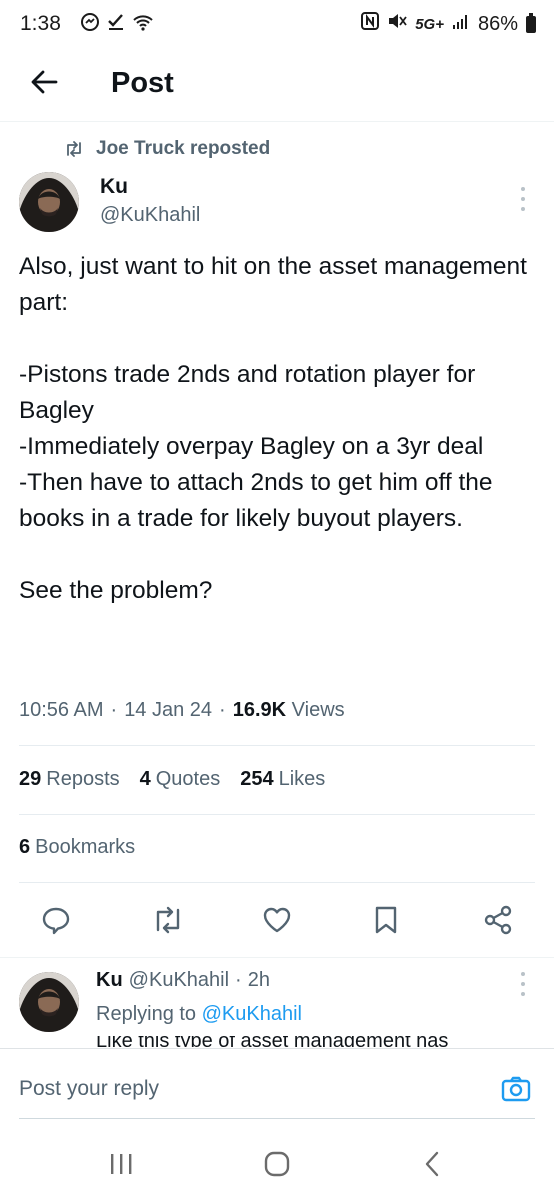 This screenshot has height=1200, width=554. Describe the element at coordinates (168, 710) in the screenshot. I see `tweet-date: 14 Jan 24` at that location.